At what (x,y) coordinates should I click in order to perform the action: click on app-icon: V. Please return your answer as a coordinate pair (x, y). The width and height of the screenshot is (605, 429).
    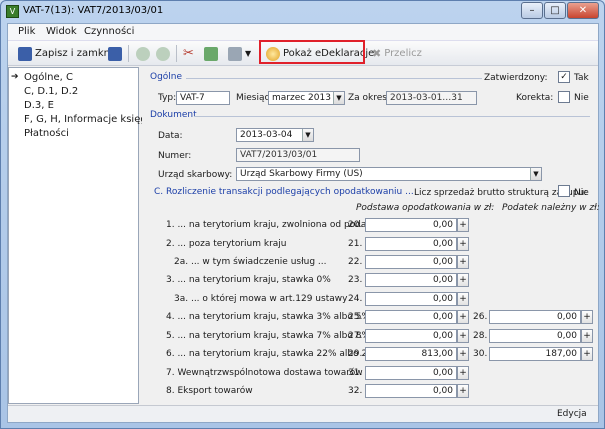
    Looking at the image, I should click on (12, 11).